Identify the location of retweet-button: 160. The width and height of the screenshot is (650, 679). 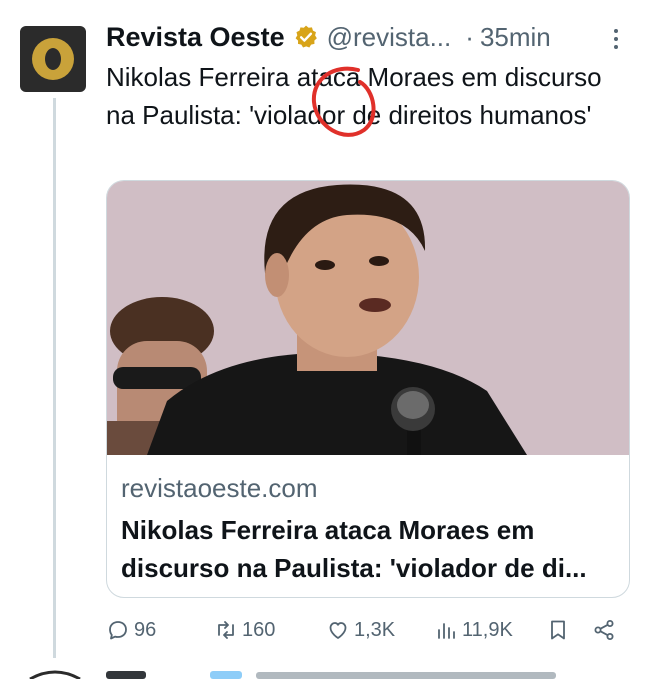
(244, 630).